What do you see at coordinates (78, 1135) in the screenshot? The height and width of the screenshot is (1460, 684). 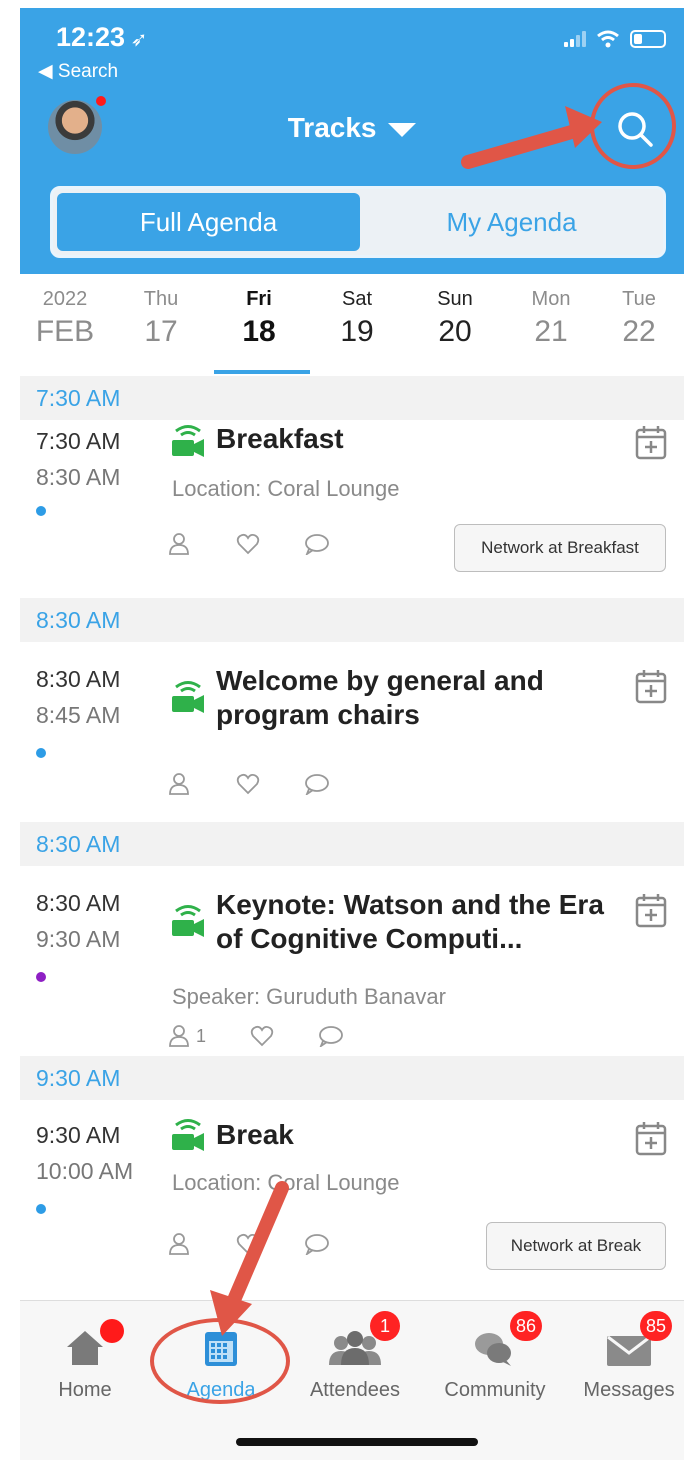 I see `start-time: 9:30 AM` at bounding box center [78, 1135].